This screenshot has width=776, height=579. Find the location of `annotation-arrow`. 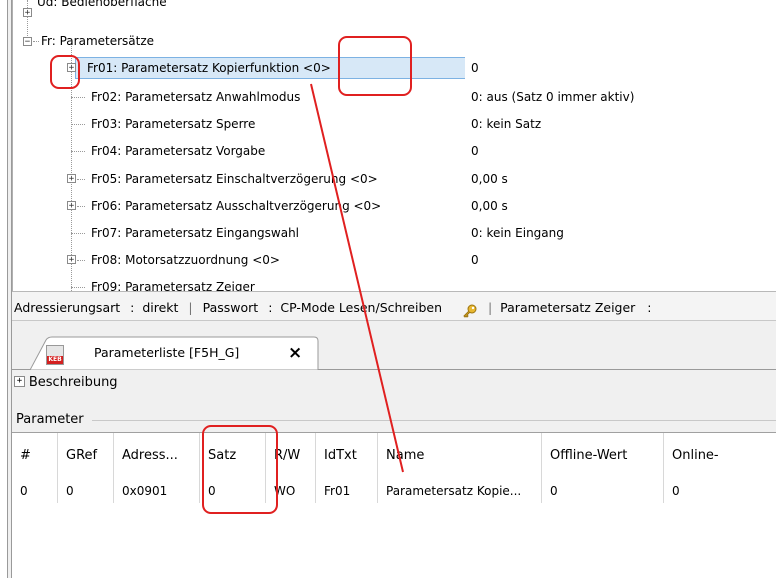

annotation-arrow is located at coordinates (357, 278).